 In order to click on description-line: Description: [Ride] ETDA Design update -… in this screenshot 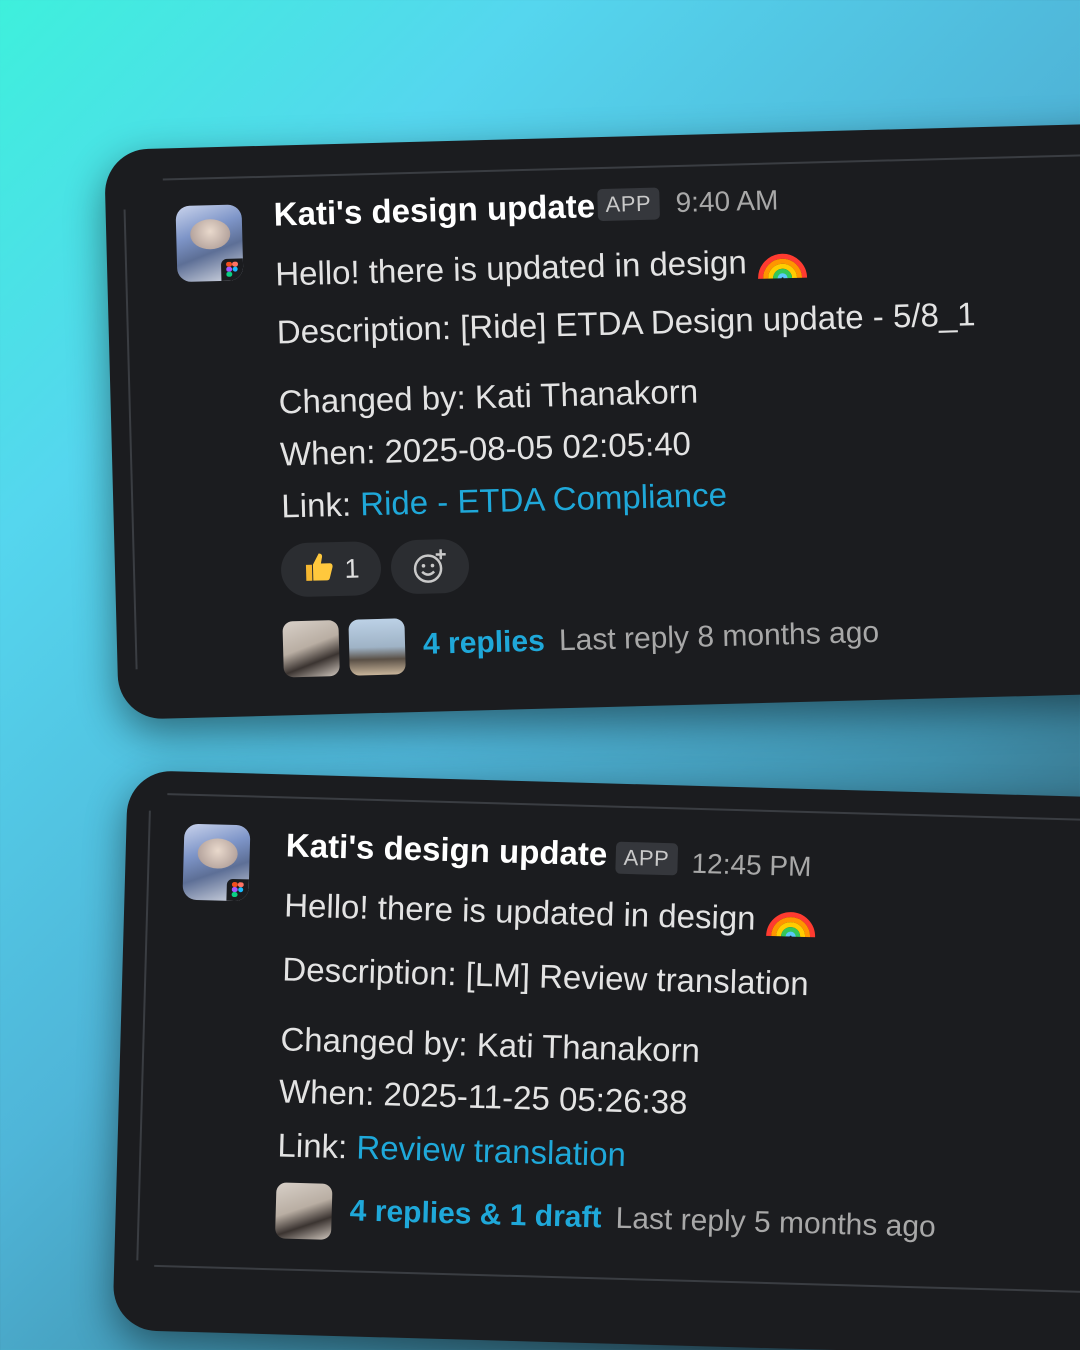, I will do `click(626, 323)`.